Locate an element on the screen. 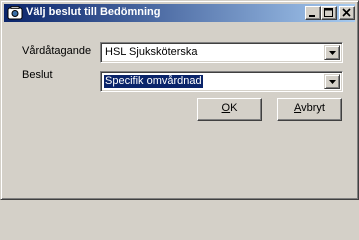 The image size is (359, 240). app-icon is located at coordinates (15, 13).